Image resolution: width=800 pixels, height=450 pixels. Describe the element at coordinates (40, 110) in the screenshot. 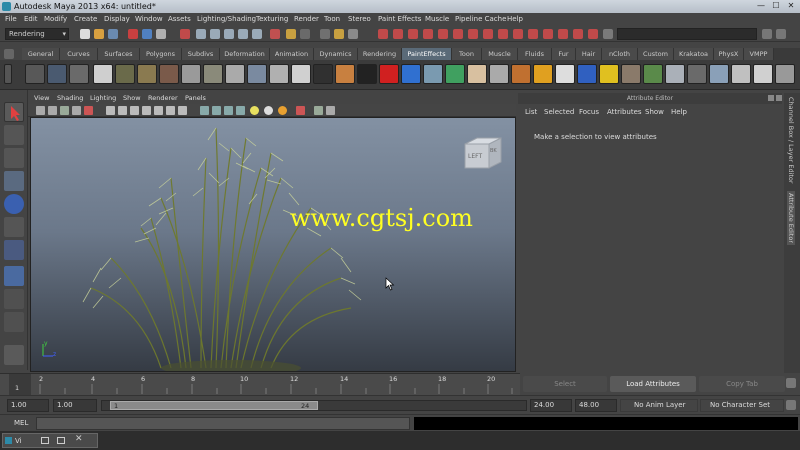

I see `camera-select-icon` at that location.